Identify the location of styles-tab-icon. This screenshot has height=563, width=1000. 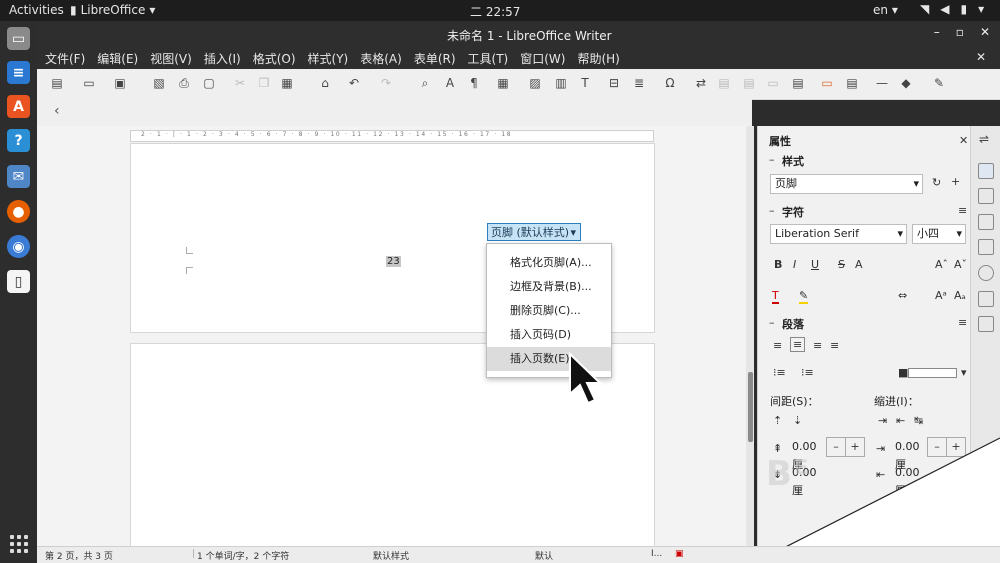
(986, 222).